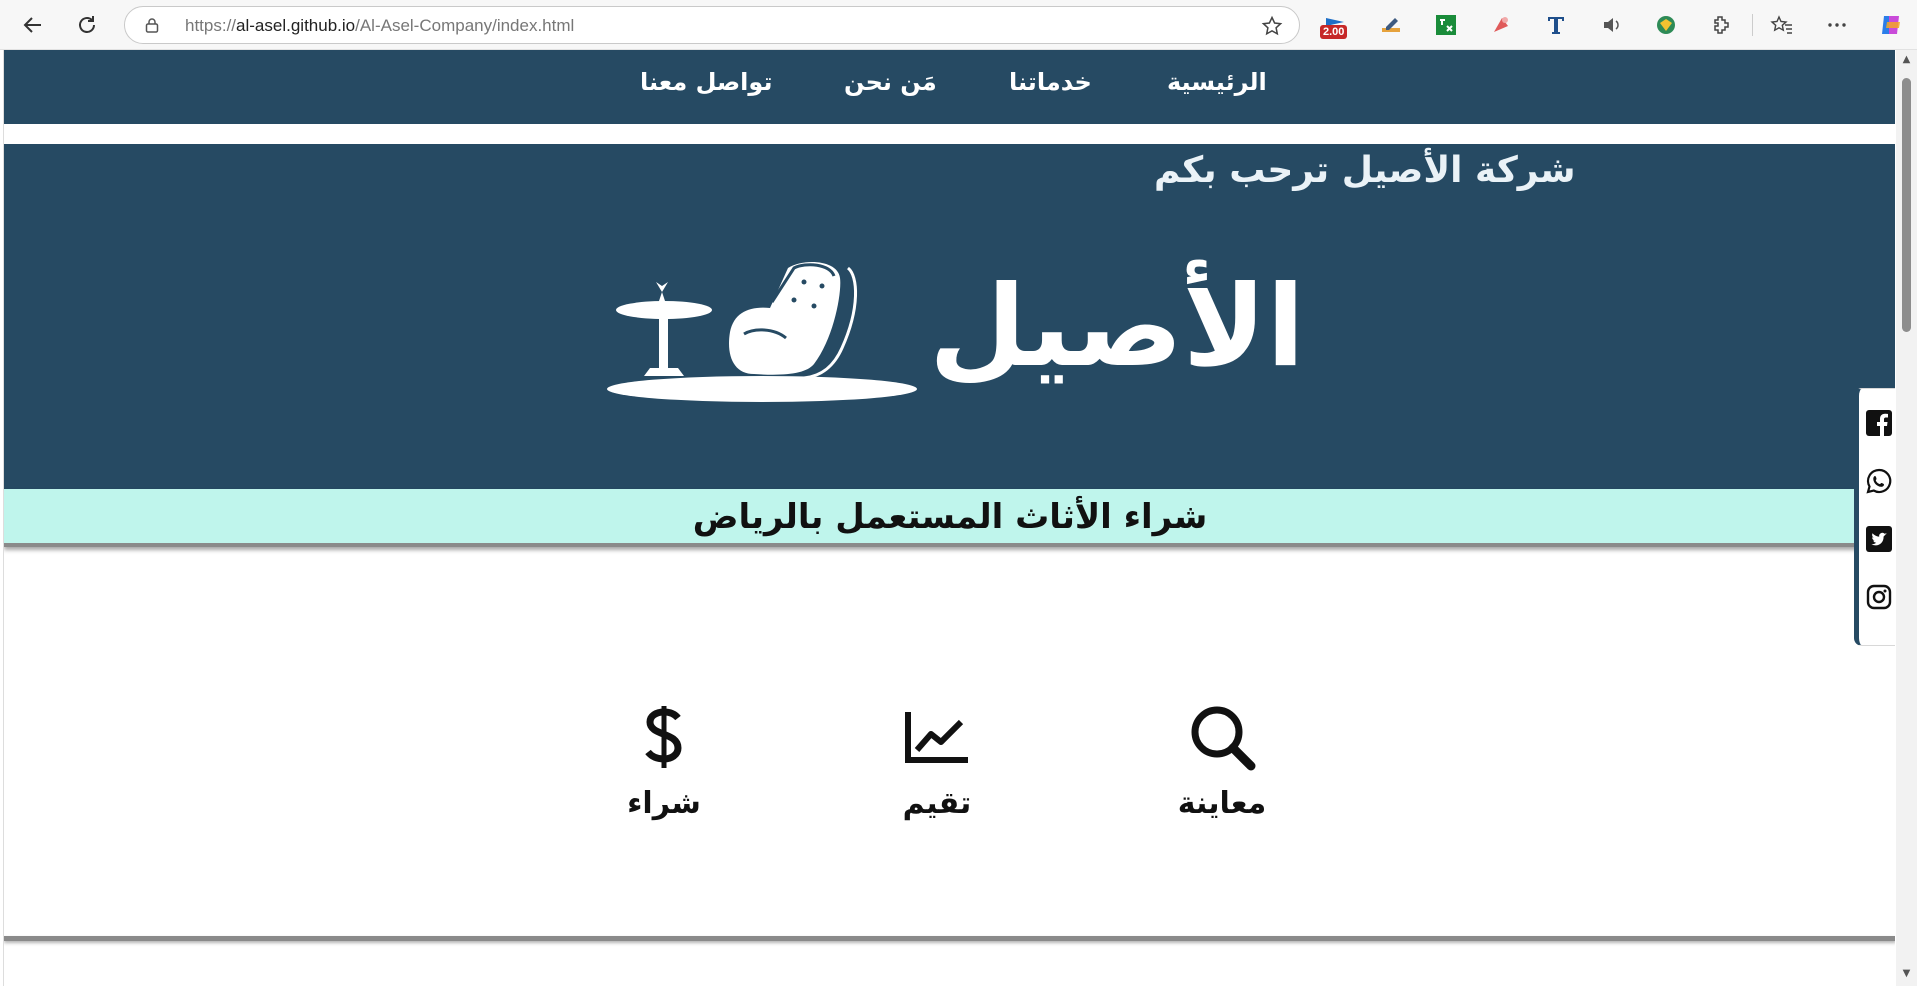  Describe the element at coordinates (890, 82) in the screenshot. I see `nav-link-about: مَن نحن` at that location.